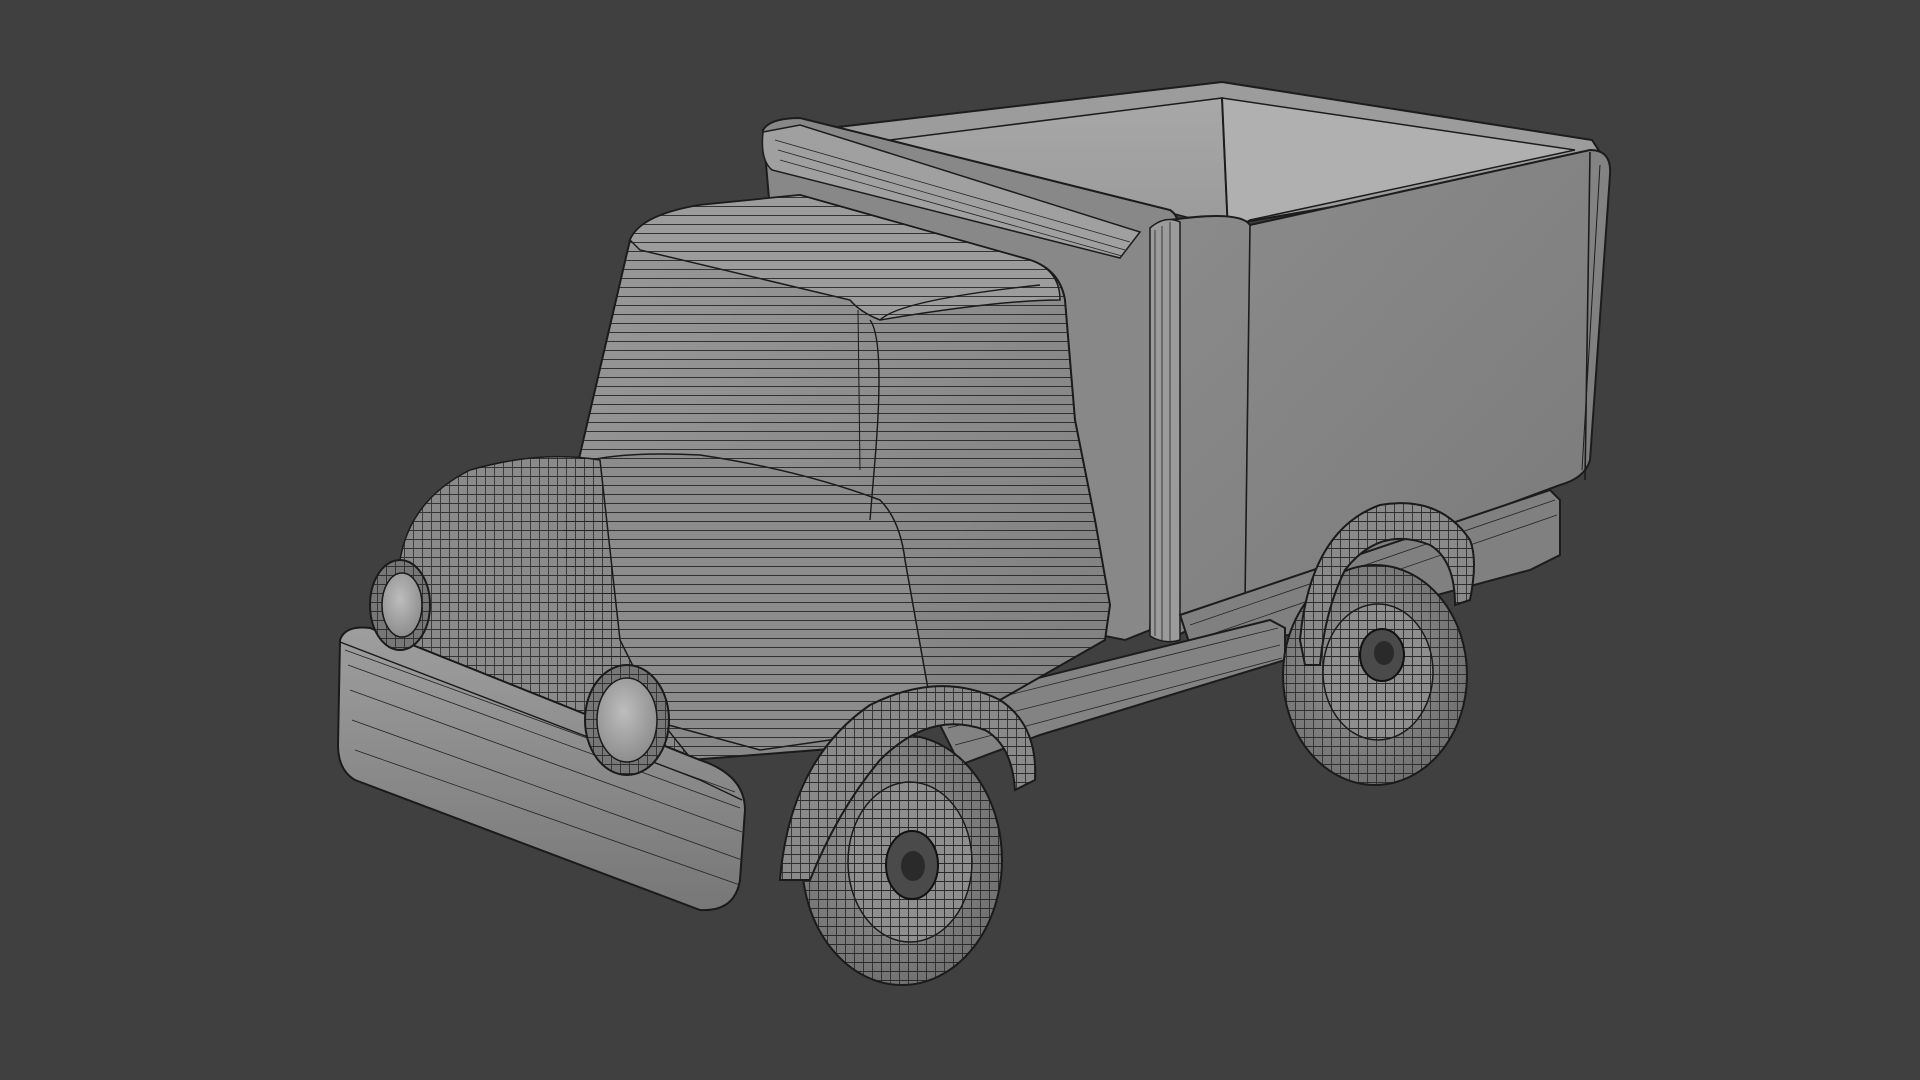 This screenshot has height=1080, width=1920. I want to click on headlight-left, so click(400, 605).